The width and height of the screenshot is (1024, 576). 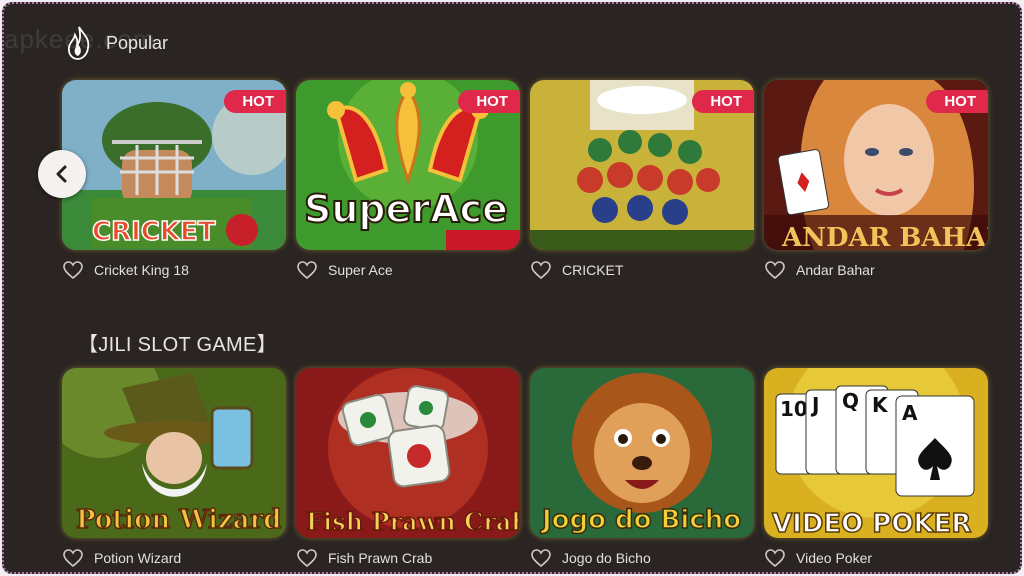 I want to click on carousel-prev-button, so click(x=62, y=174).